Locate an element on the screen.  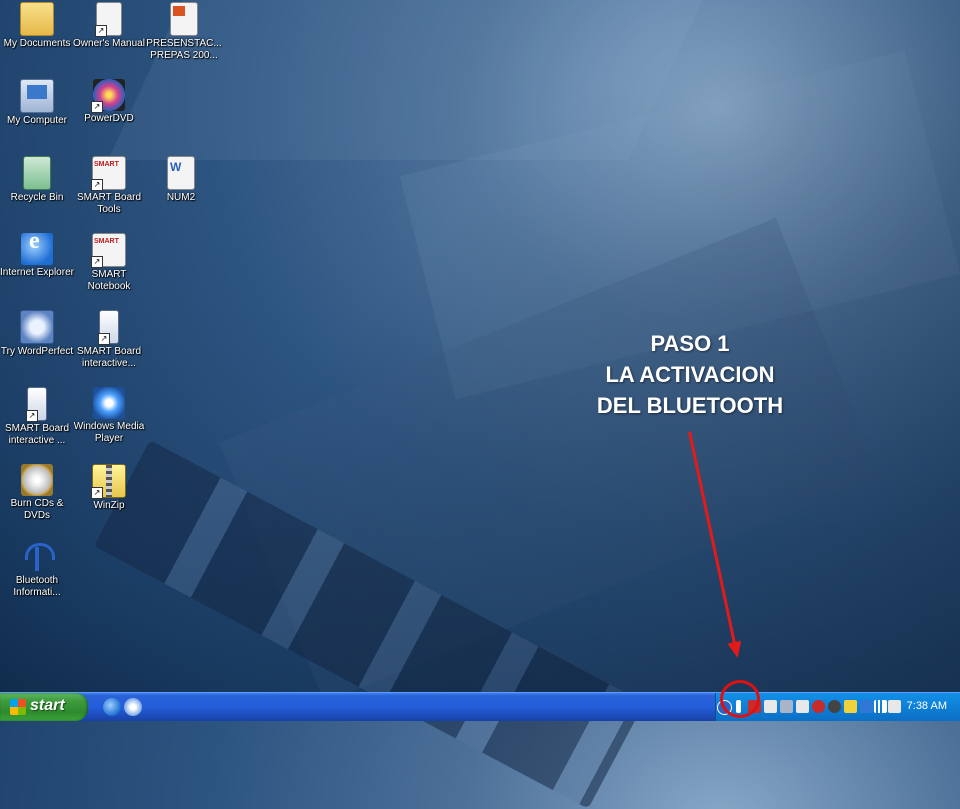
desktop-icon-label: WinZip is located at coordinates (109, 505).